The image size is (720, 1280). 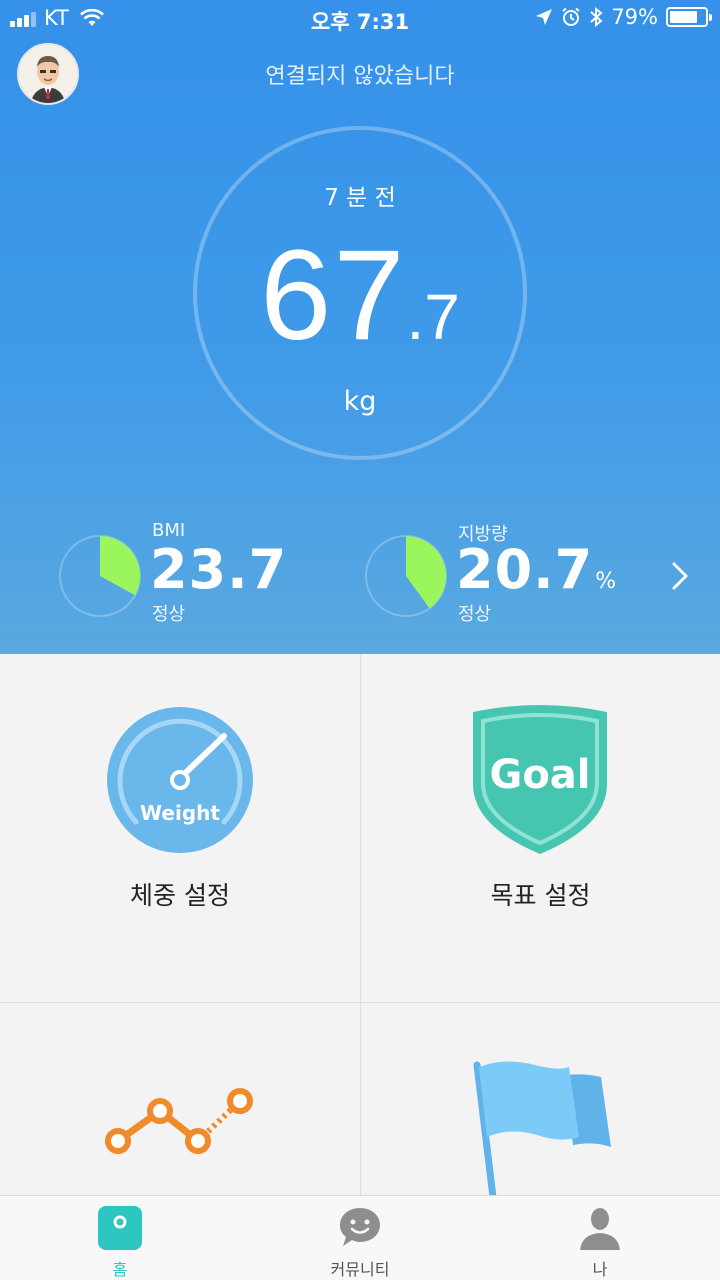 I want to click on body-fat-suffix: %, so click(x=606, y=581).